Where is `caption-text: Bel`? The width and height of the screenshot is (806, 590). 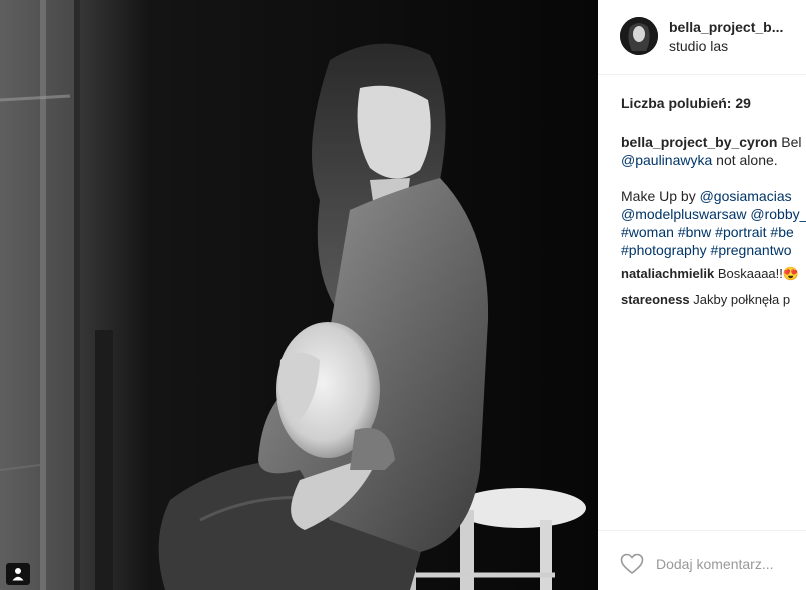
caption-text: Bel is located at coordinates (789, 142).